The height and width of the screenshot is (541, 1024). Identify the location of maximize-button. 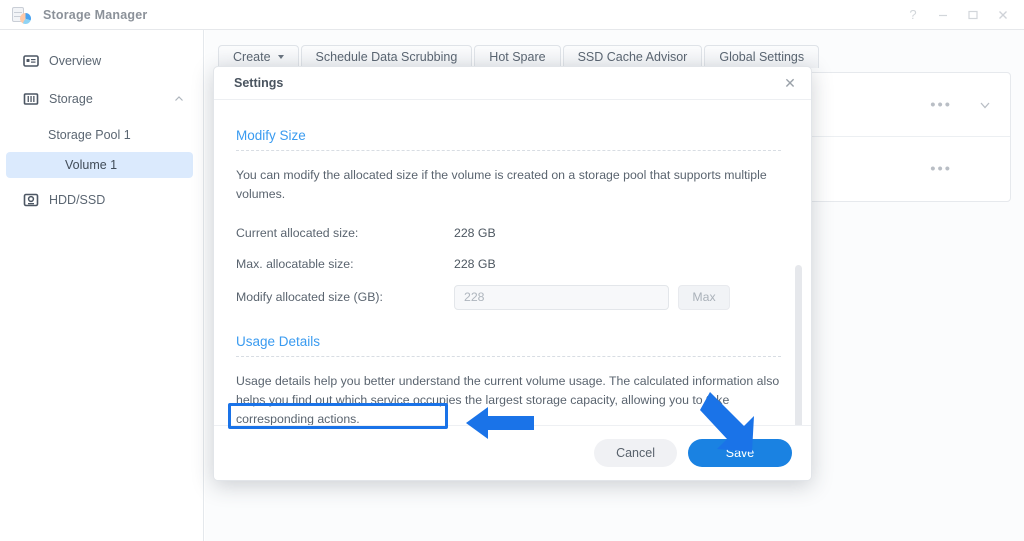
(973, 15).